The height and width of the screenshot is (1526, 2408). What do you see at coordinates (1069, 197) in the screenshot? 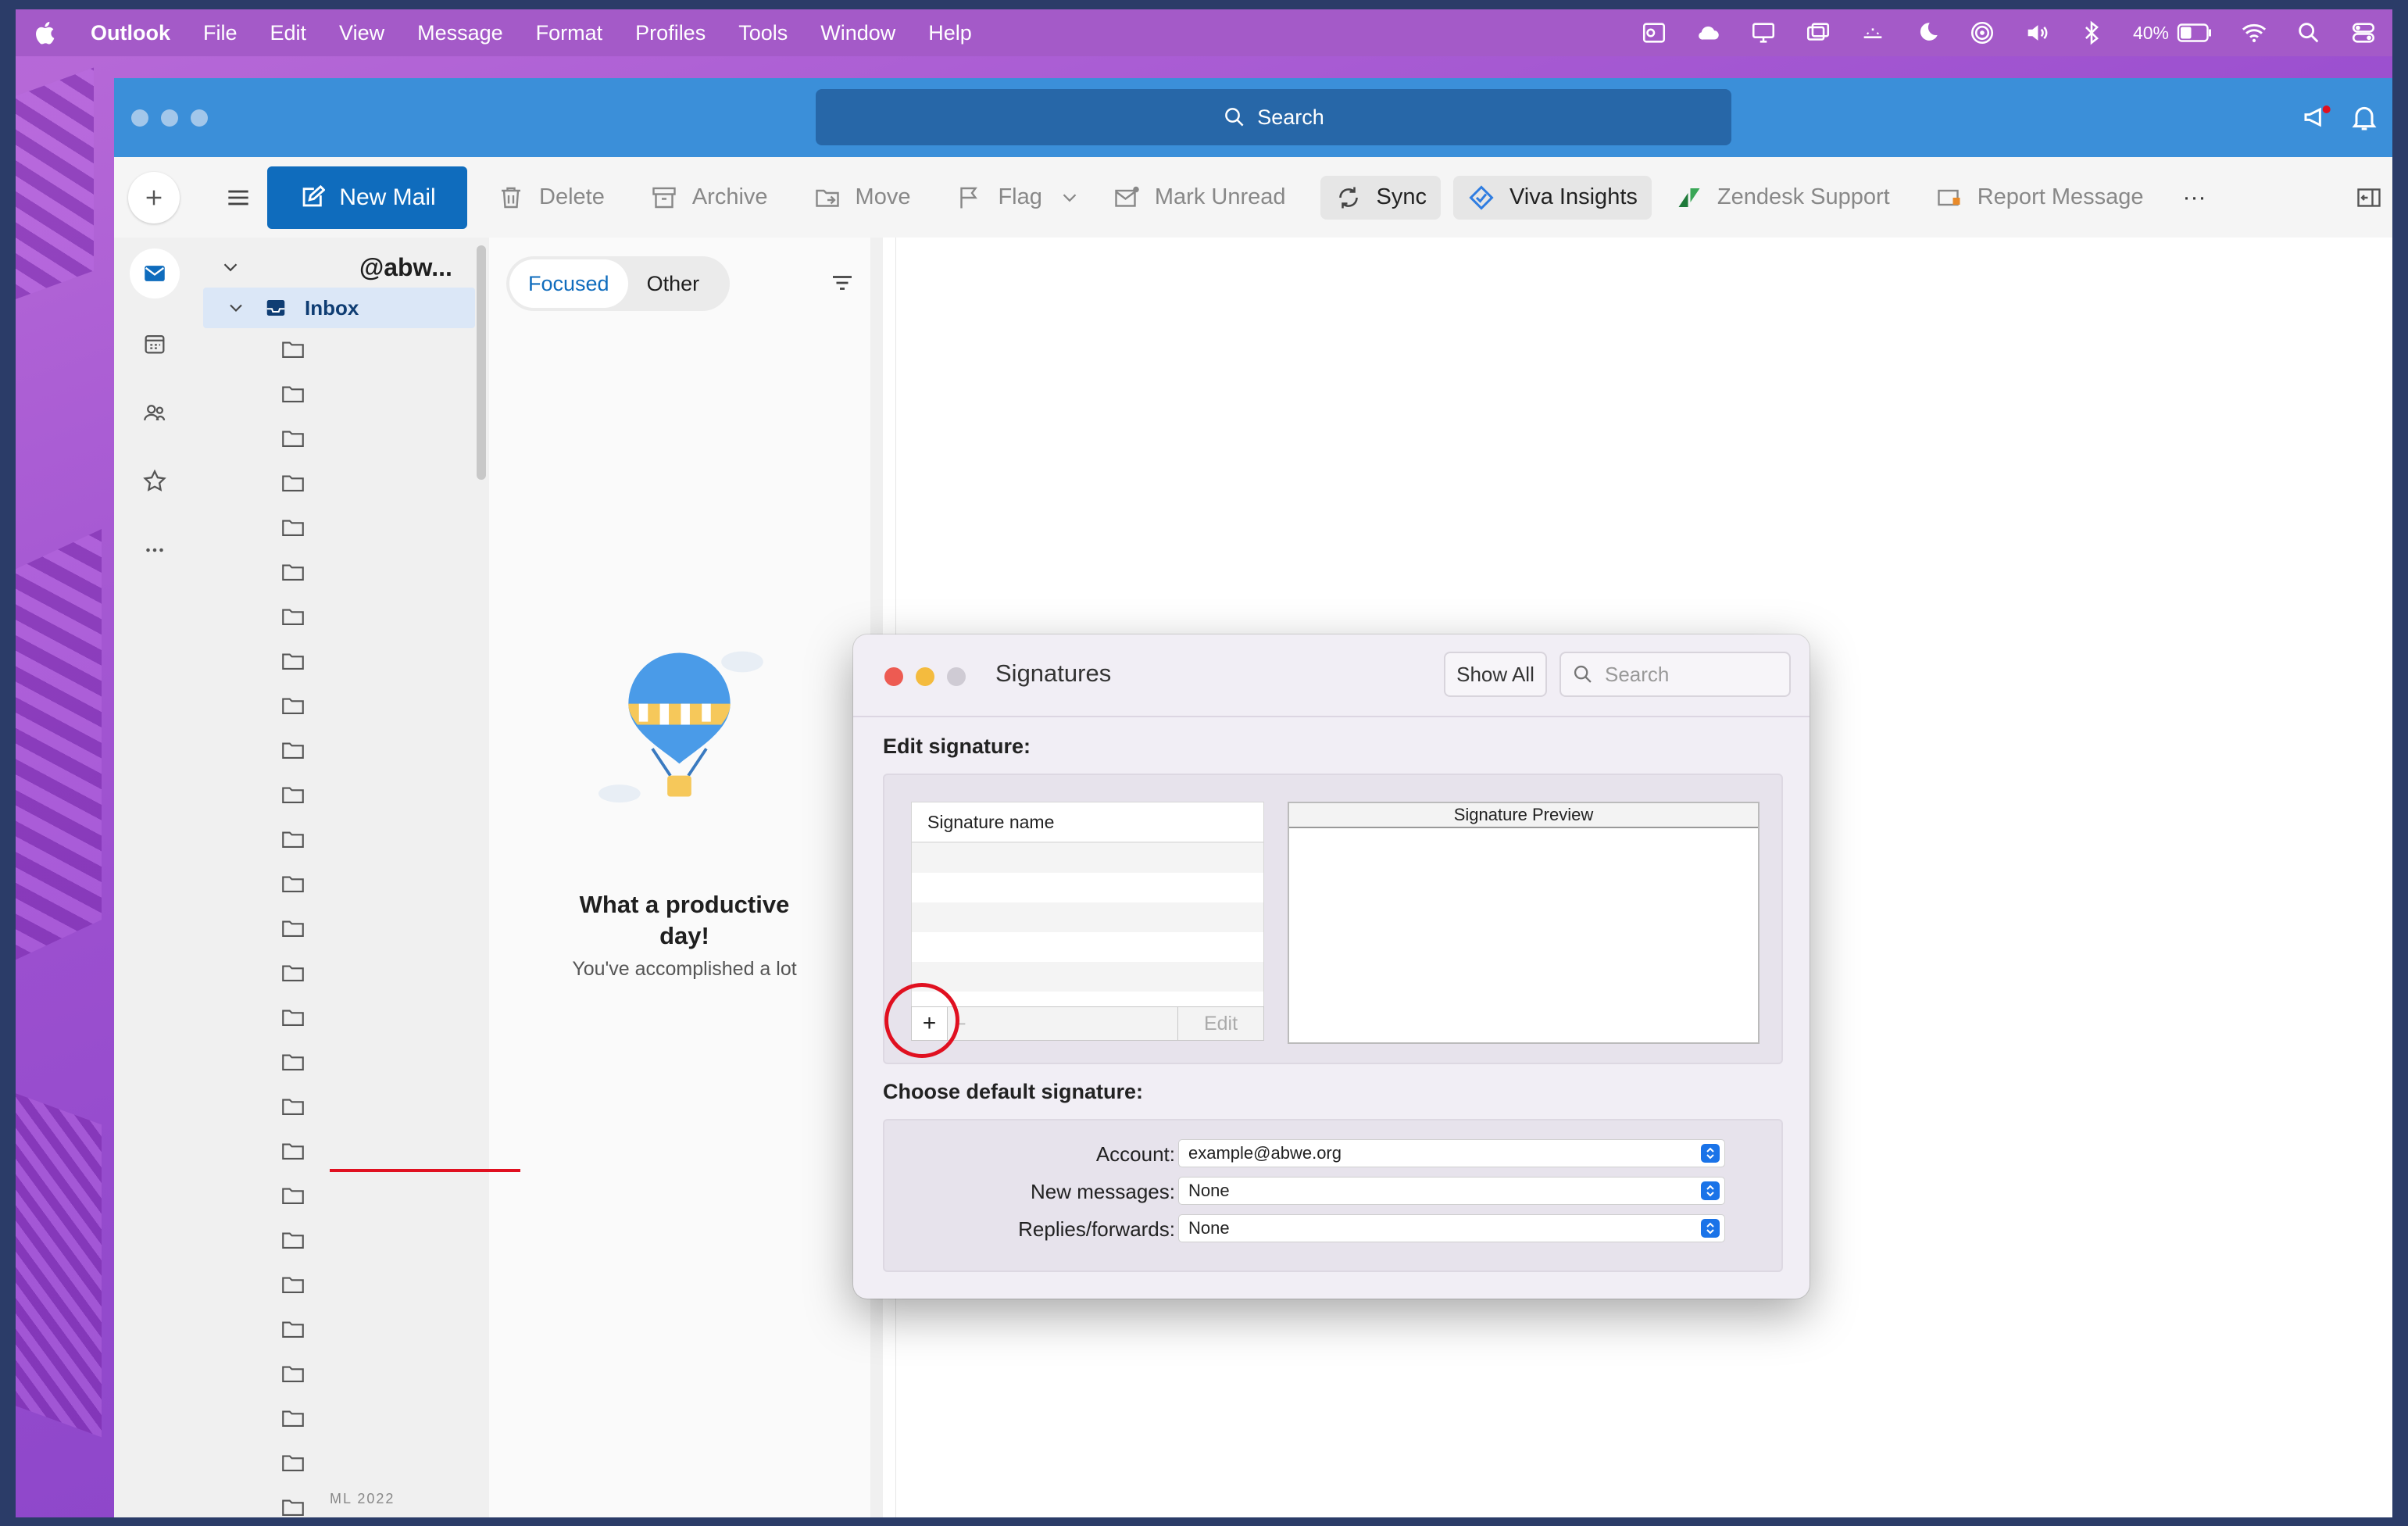
I see `flag-dropdown-chevron-icon` at bounding box center [1069, 197].